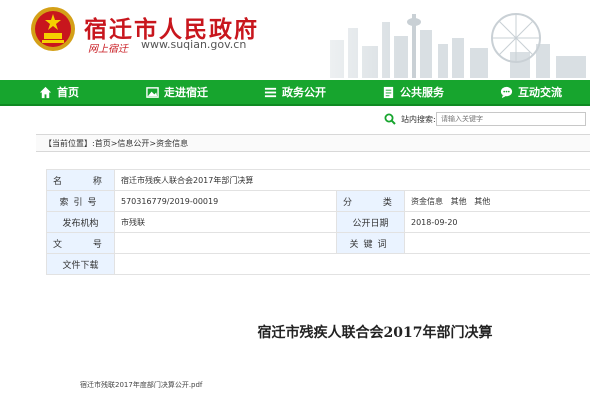 The width and height of the screenshot is (590, 400). I want to click on breadcrumb: 【当前位置】: 首页 > 信息公开 > 资金信息, so click(313, 143).